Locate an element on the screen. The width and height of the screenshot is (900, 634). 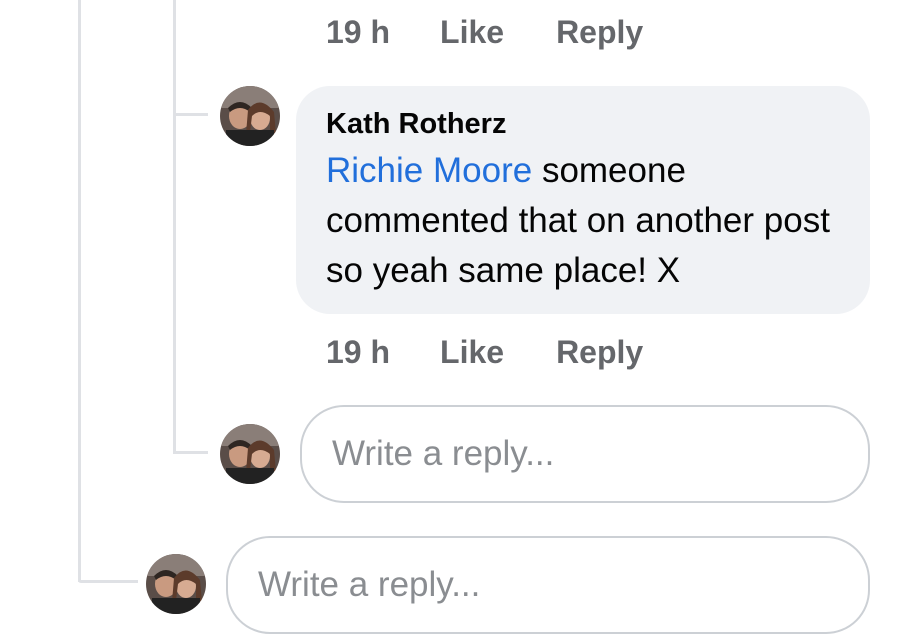
mention-link: Richie Moore is located at coordinates (429, 170).